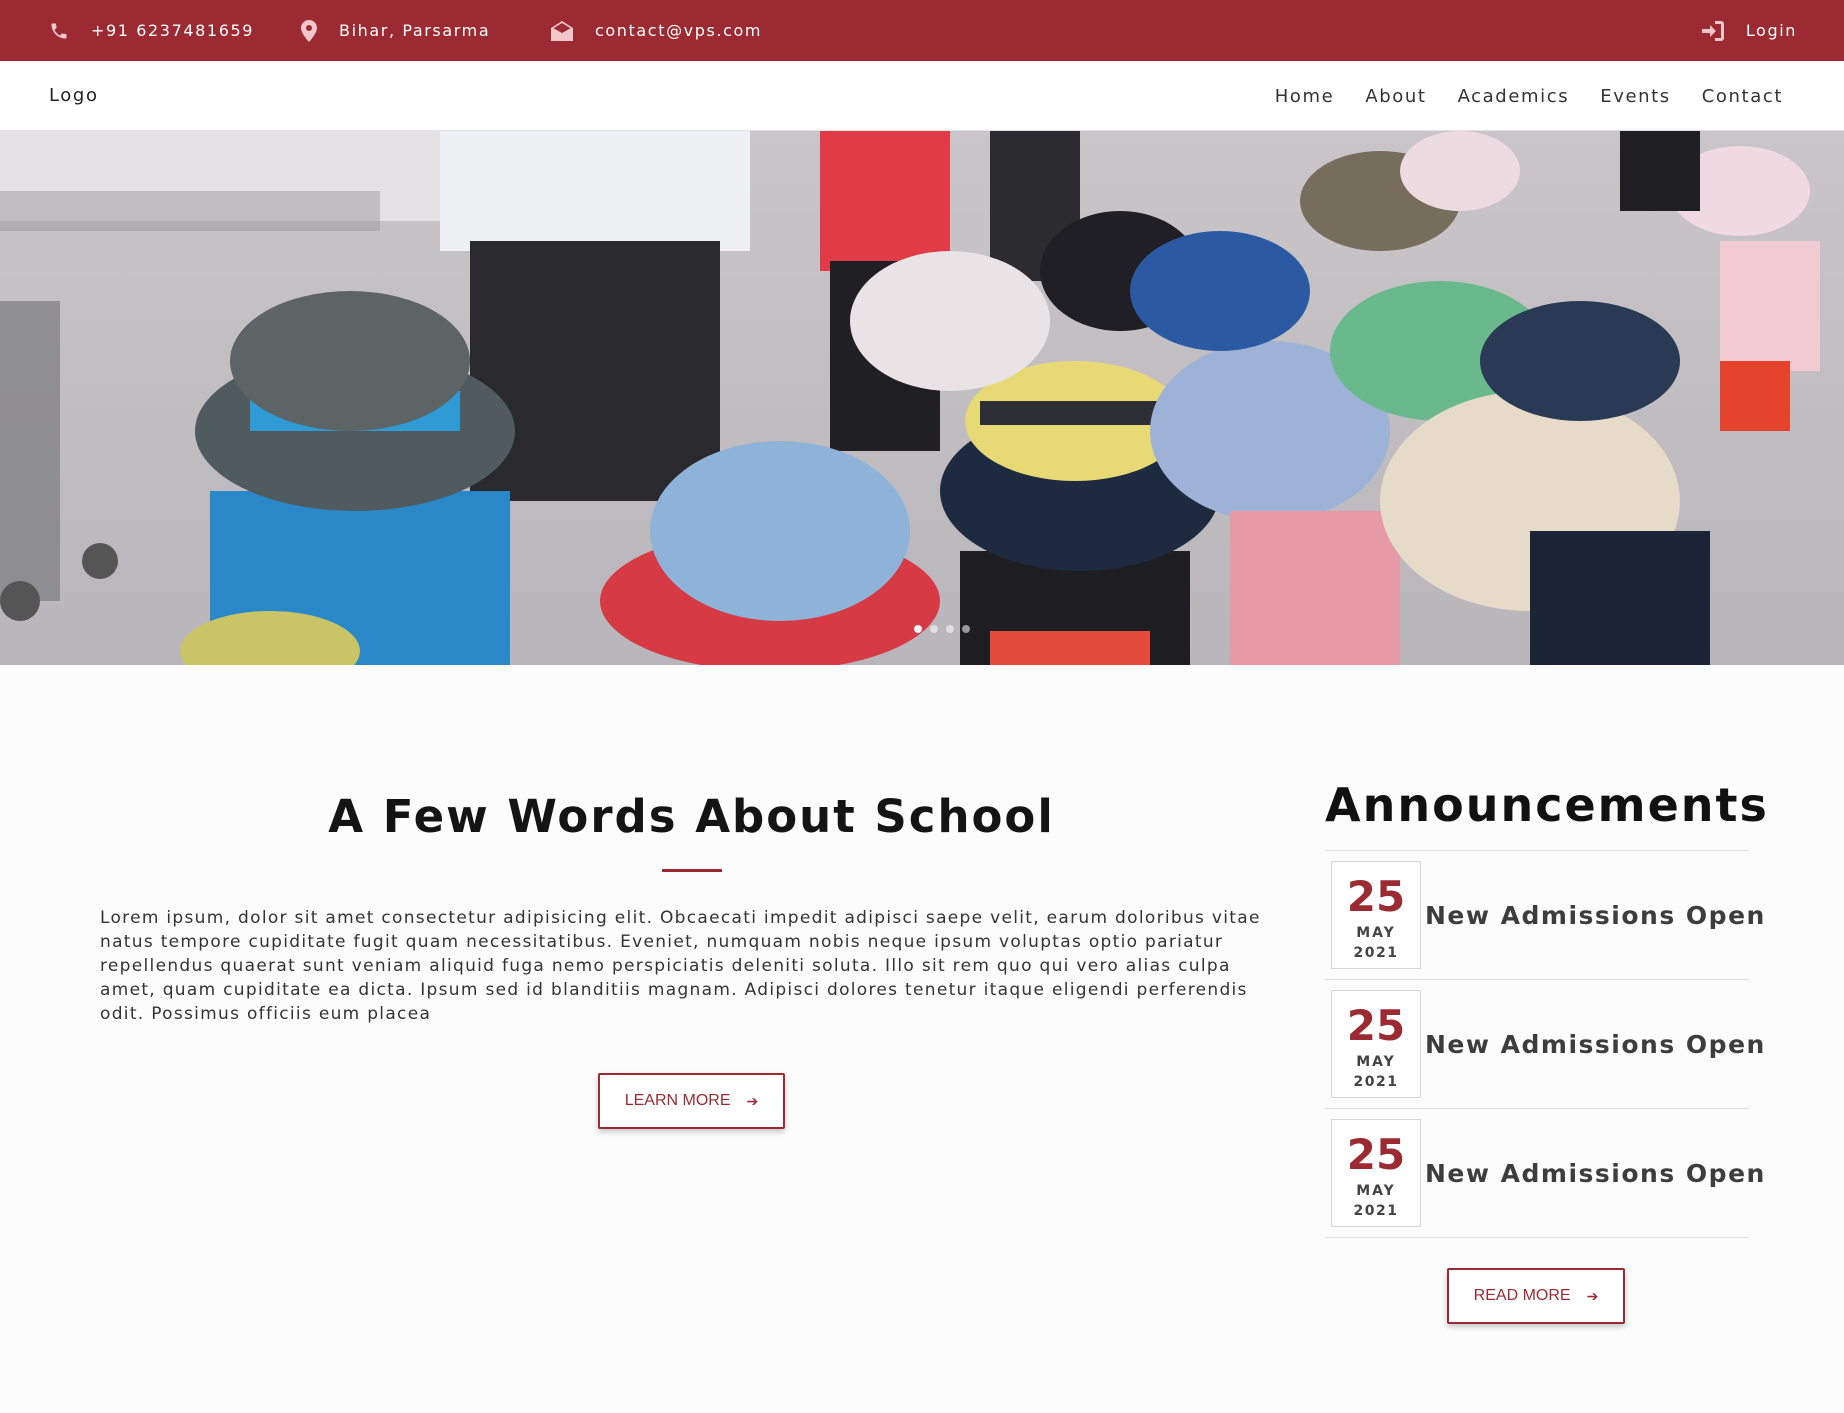 This screenshot has height=1413, width=1844. I want to click on read-more-button: READ MORE ➔, so click(1536, 1296).